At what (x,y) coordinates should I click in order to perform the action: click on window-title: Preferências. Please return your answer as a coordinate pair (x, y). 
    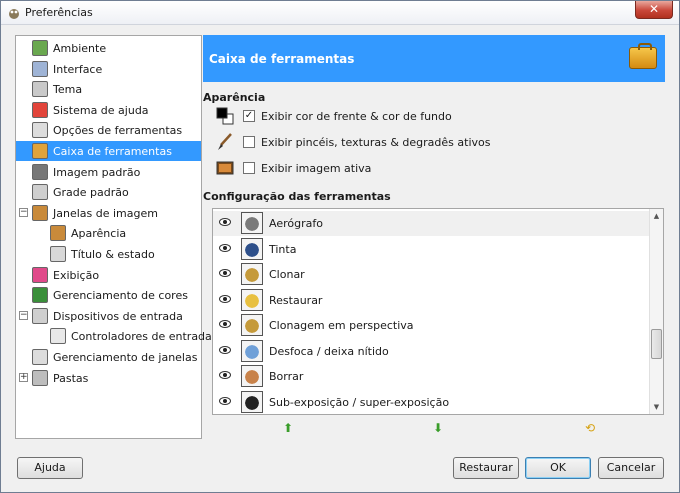
    Looking at the image, I should click on (59, 12).